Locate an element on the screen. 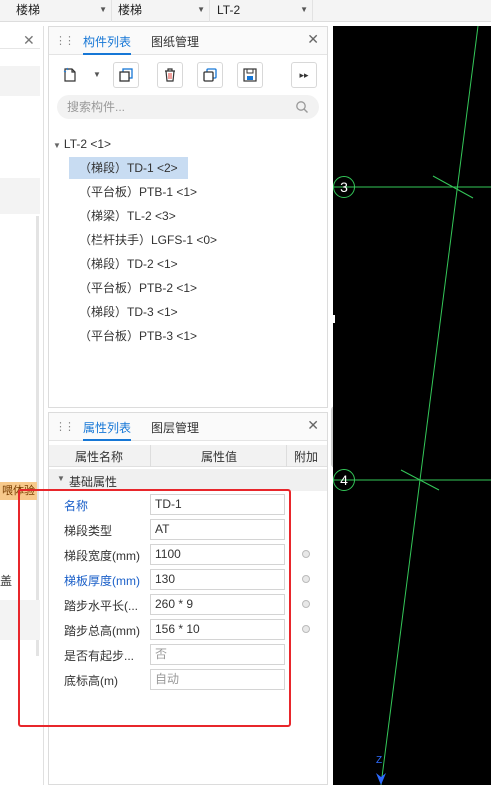 The height and width of the screenshot is (785, 491). tree-item: （平台板）PTB-1 <1> is located at coordinates (138, 192).